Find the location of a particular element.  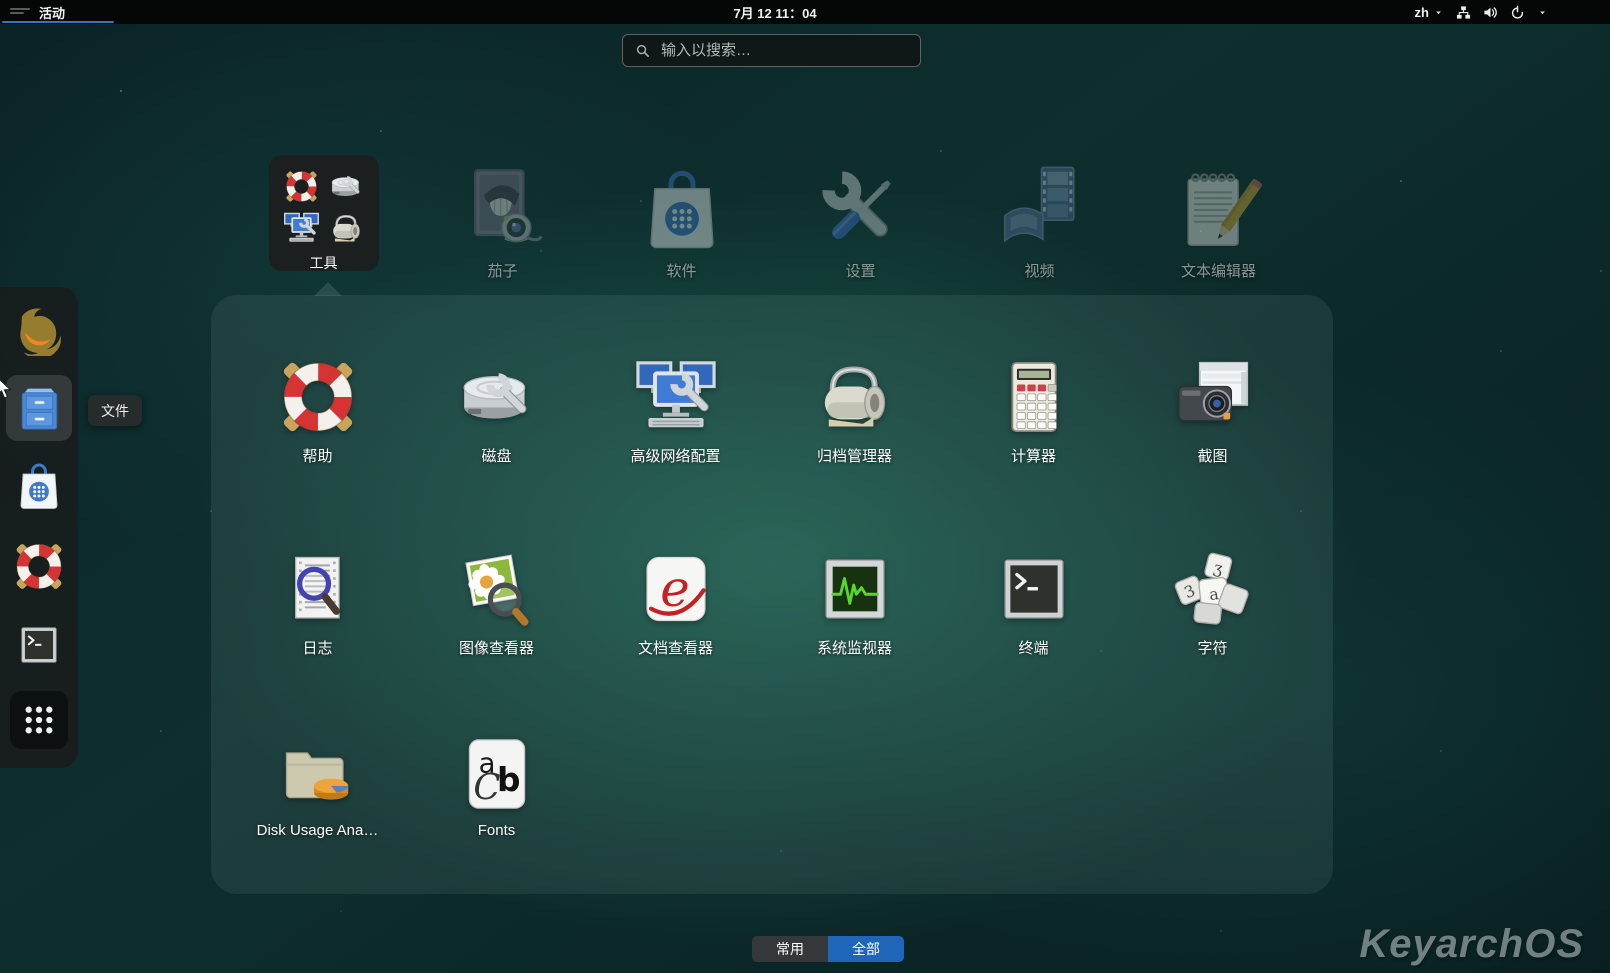

dock-tooltip: 文件 is located at coordinates (115, 410).